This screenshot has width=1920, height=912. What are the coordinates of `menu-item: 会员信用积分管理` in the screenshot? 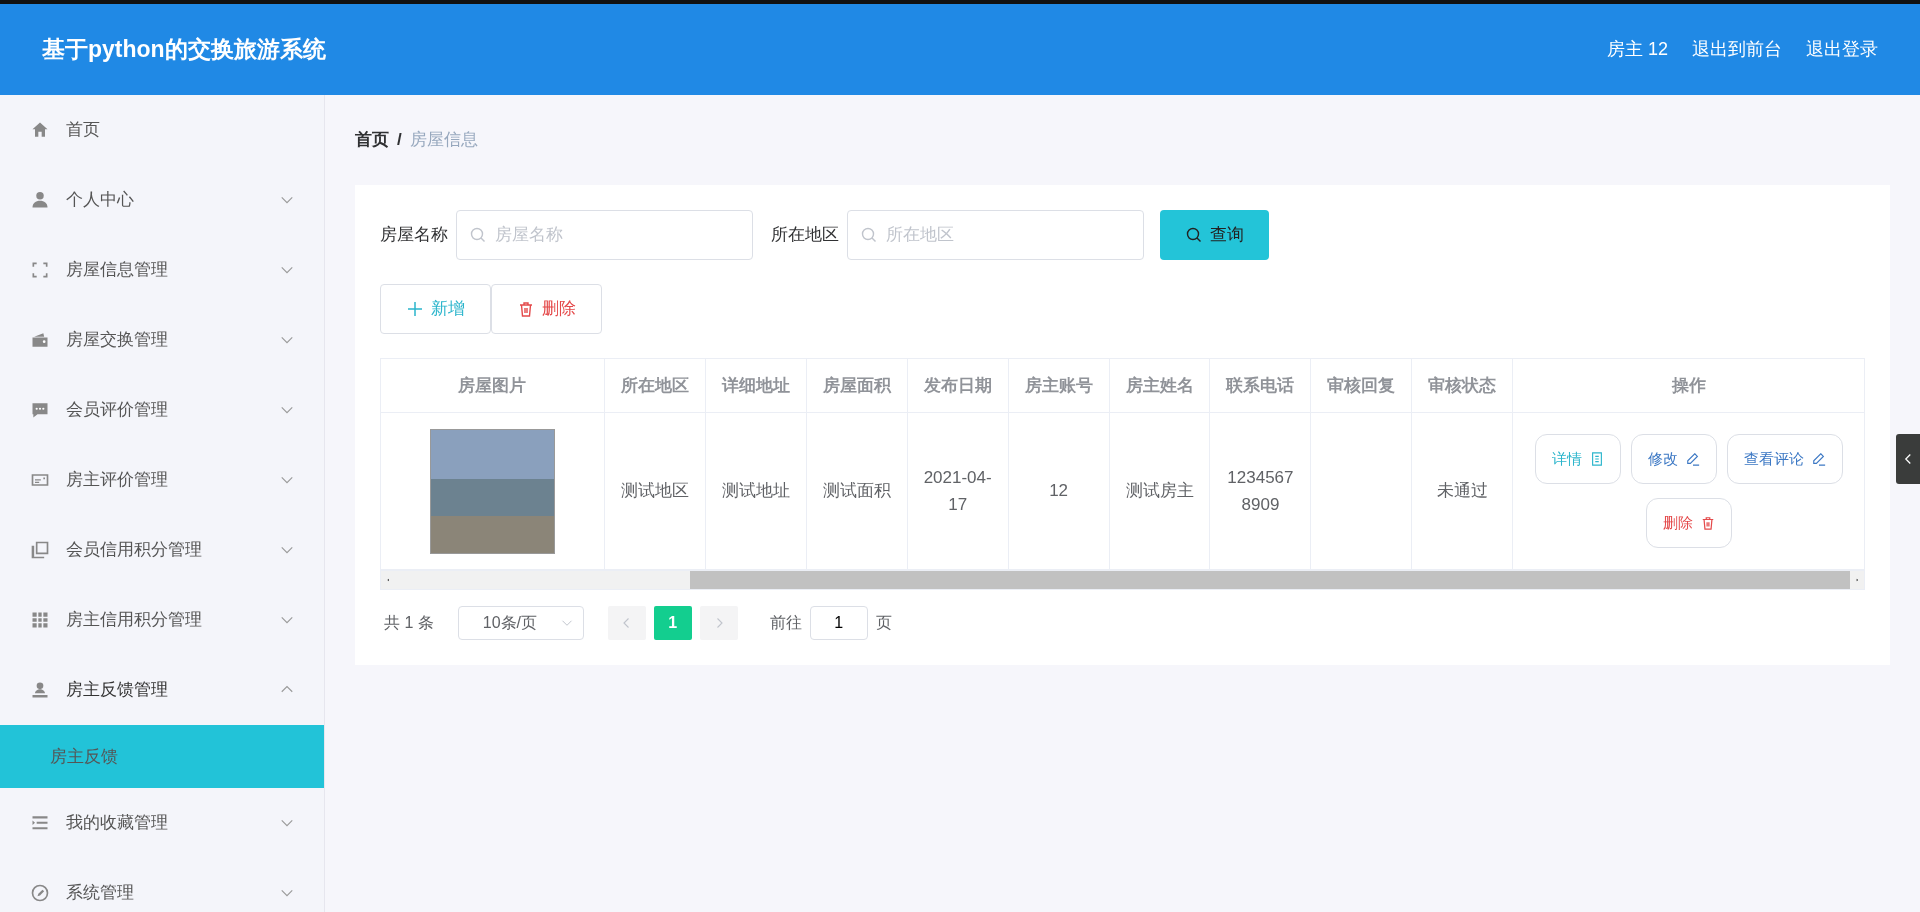 It's located at (162, 550).